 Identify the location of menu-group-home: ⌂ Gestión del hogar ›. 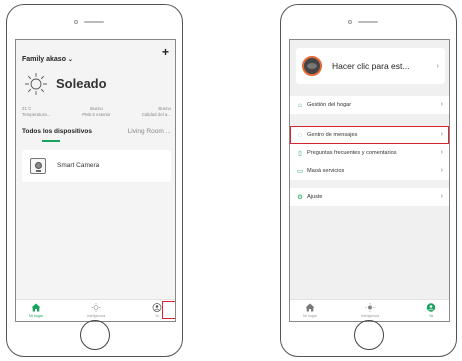
(369, 105).